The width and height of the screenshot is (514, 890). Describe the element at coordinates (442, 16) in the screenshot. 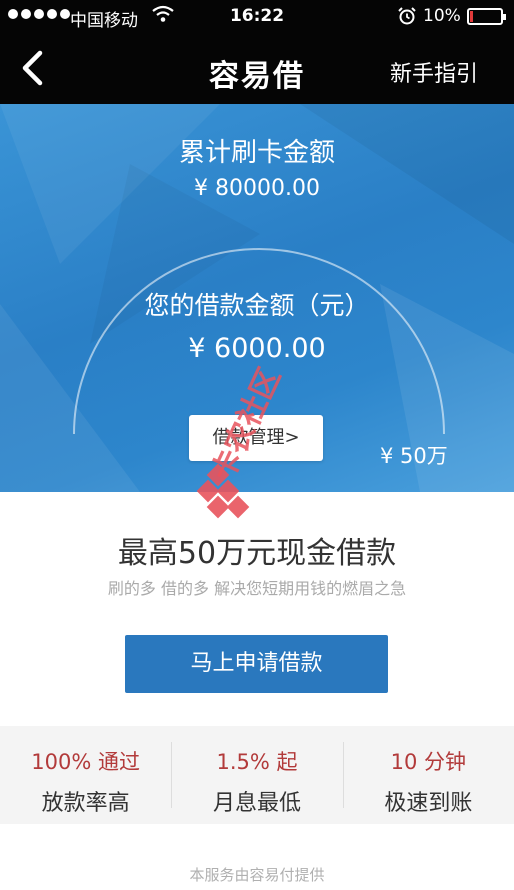

I see `battery-percentage: 10%` at that location.